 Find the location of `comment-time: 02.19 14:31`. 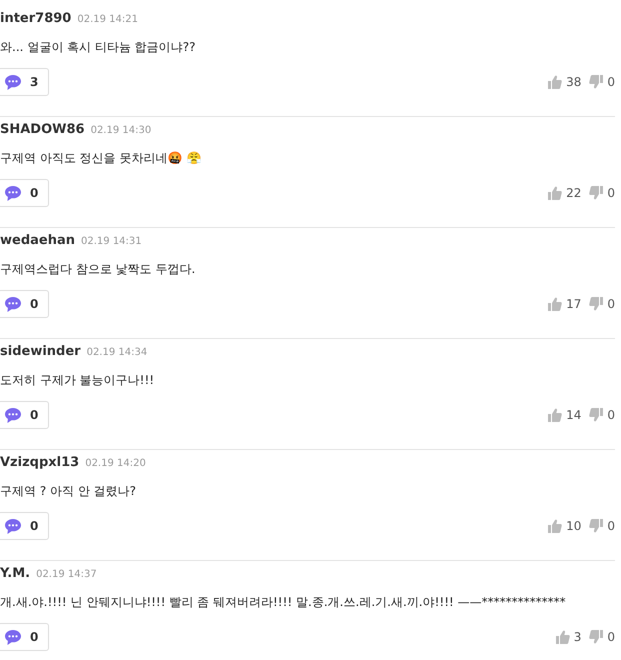

comment-time: 02.19 14:31 is located at coordinates (111, 241).